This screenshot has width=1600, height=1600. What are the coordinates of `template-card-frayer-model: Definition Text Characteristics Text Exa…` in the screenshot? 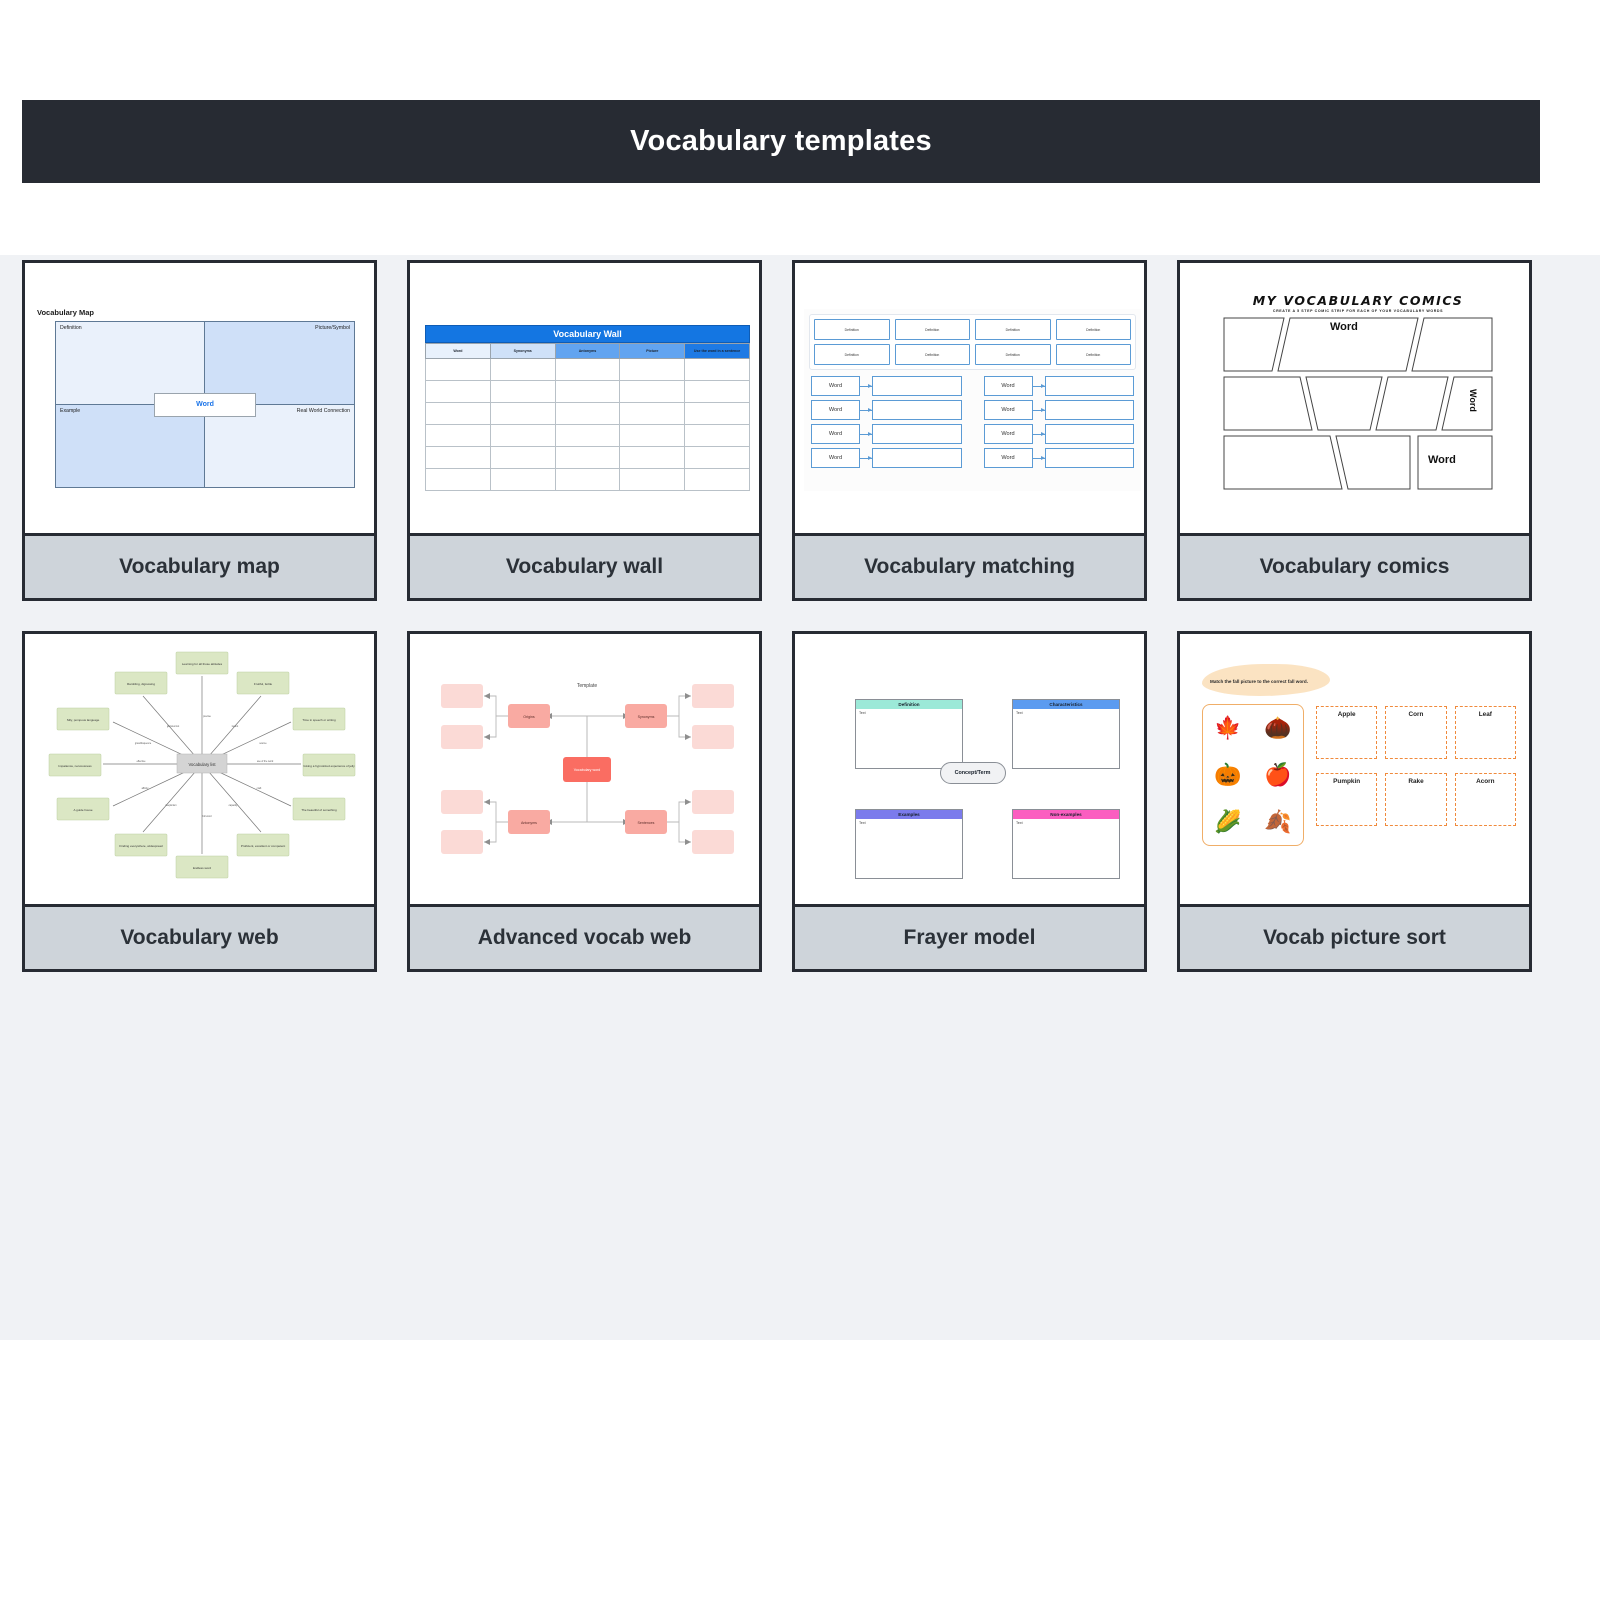 It's located at (969, 801).